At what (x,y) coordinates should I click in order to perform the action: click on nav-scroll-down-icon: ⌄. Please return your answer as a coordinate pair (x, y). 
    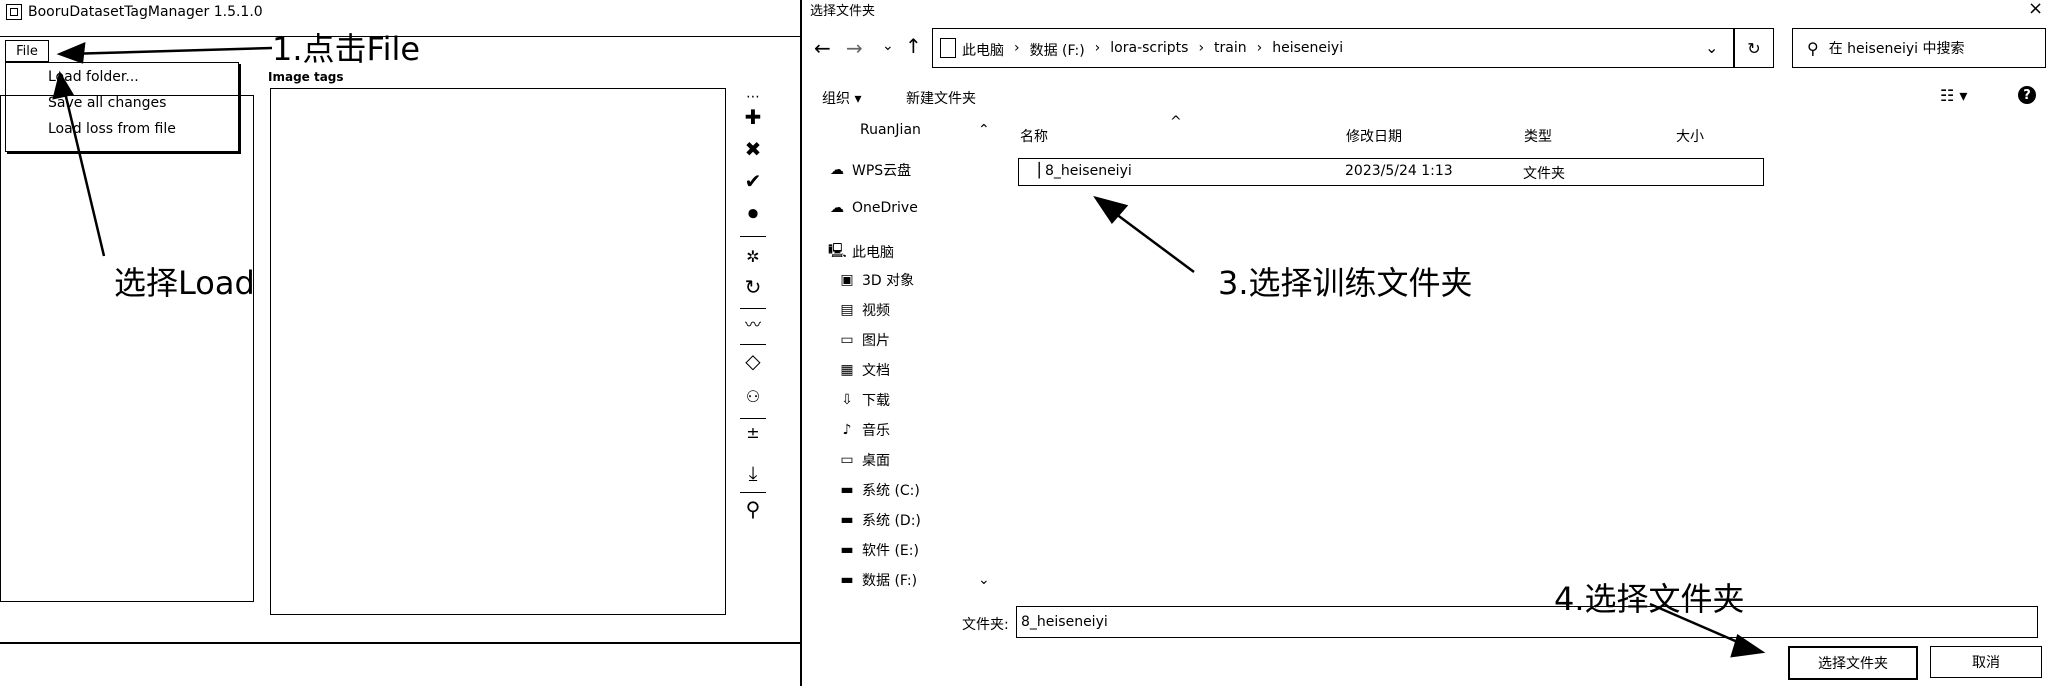
    Looking at the image, I should click on (984, 580).